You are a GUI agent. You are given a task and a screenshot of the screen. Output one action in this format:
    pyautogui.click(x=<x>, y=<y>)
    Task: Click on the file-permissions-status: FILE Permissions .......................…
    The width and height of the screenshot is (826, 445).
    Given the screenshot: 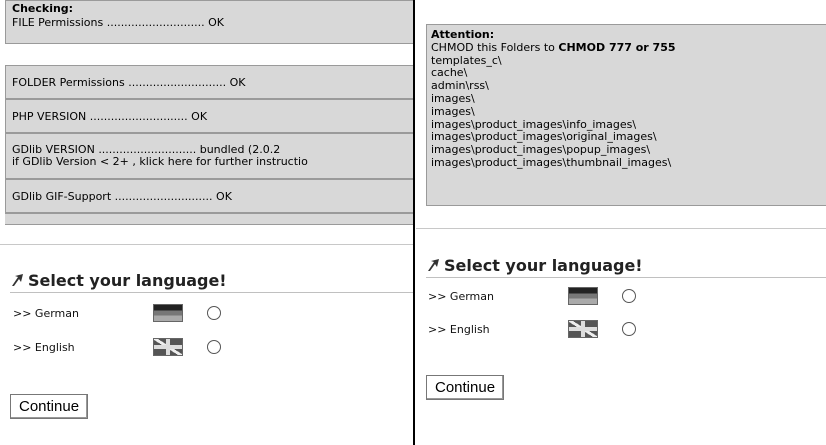 What is the action you would take?
    pyautogui.click(x=118, y=22)
    